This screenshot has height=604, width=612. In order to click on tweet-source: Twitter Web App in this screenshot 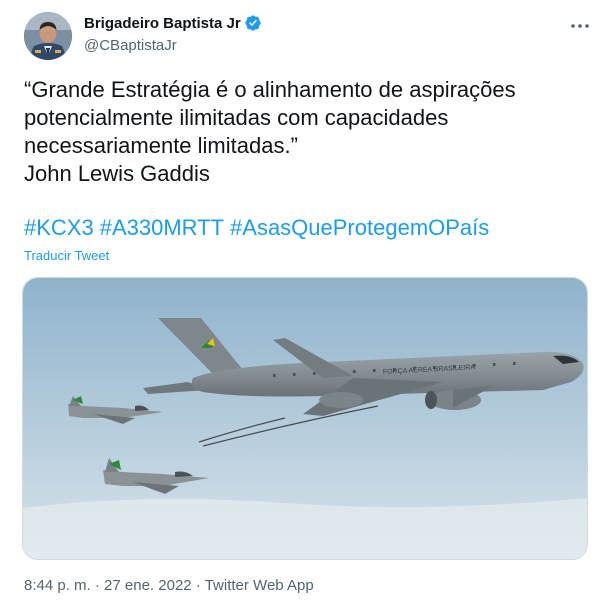, I will do `click(259, 585)`.